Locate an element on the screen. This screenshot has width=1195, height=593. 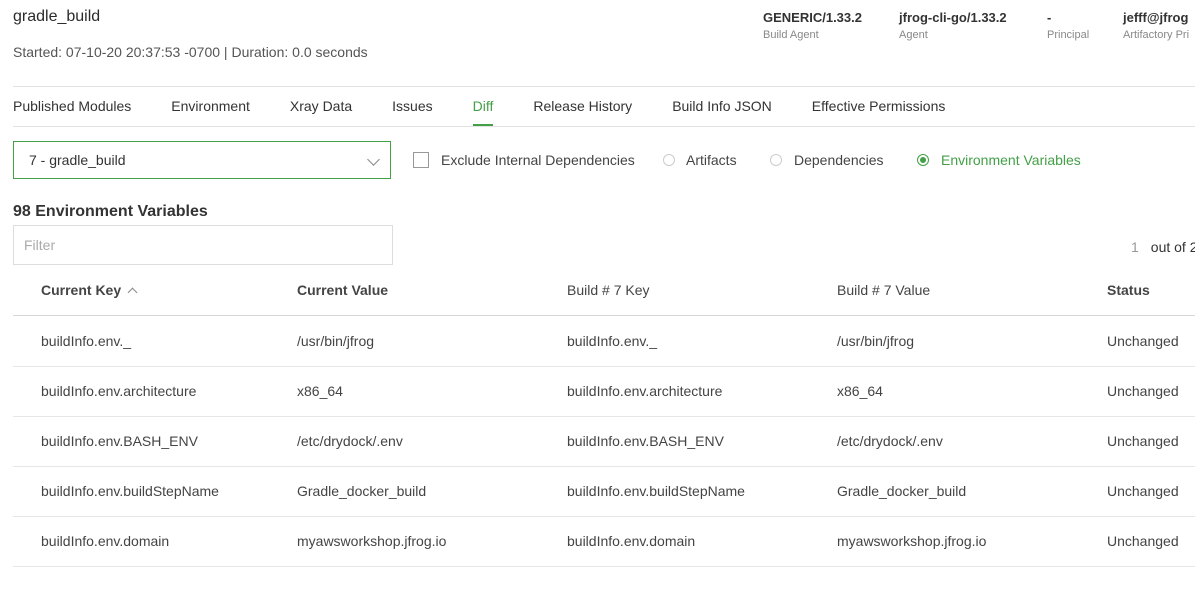
cell-current-value: Gradle_docker_build is located at coordinates (362, 491).